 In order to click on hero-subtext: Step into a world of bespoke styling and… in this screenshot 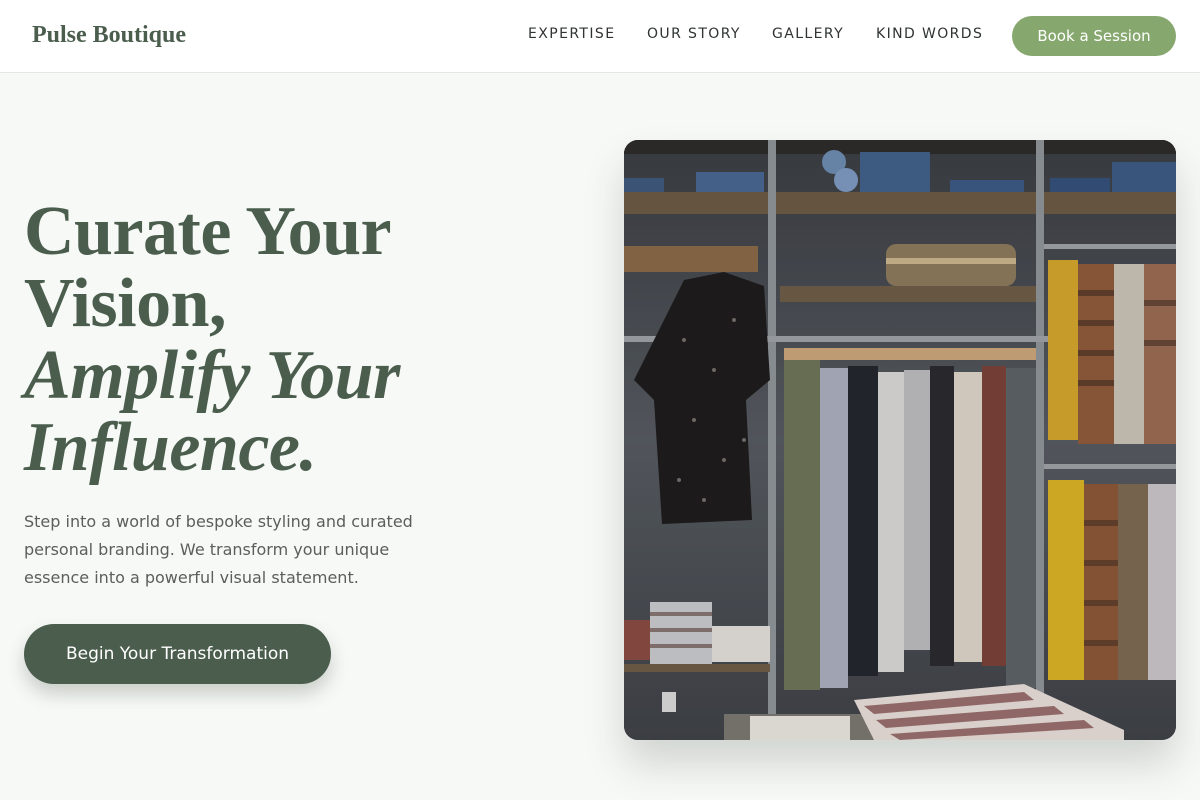, I will do `click(218, 549)`.